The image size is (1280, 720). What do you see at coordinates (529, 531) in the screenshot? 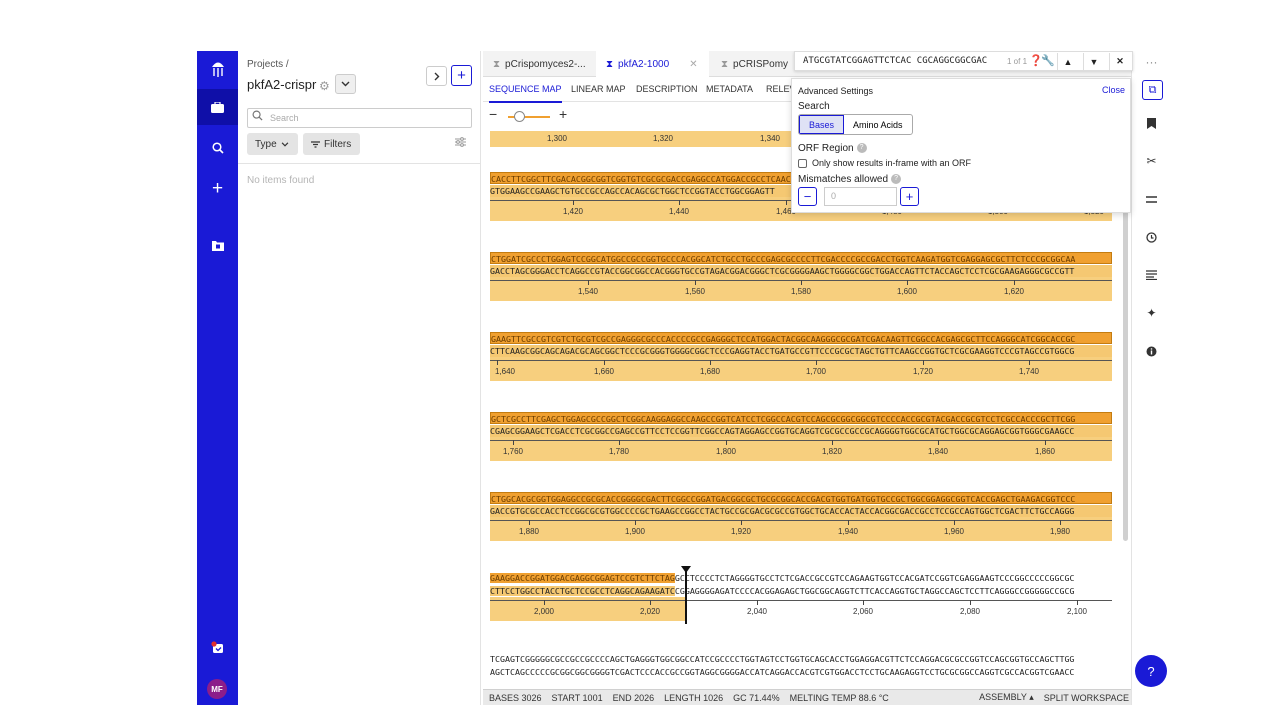
I see `ruler-label: 1,880` at bounding box center [529, 531].